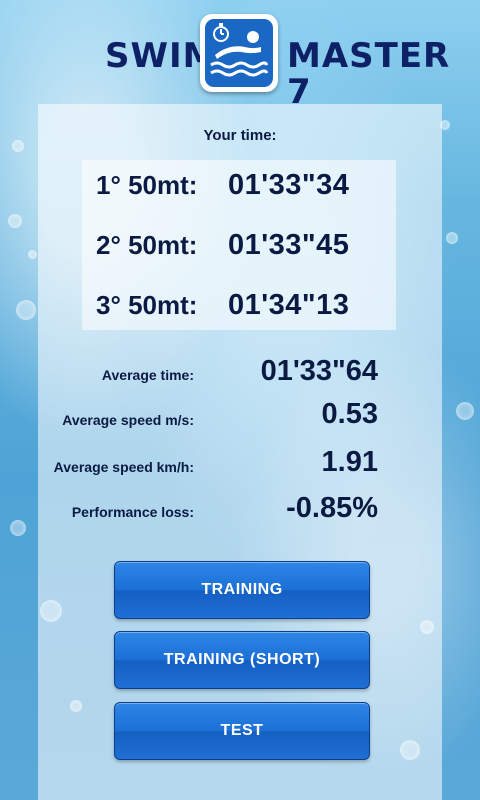 This screenshot has height=800, width=480. I want to click on average-speed-kmh-label: Average speed km/h:, so click(123, 467).